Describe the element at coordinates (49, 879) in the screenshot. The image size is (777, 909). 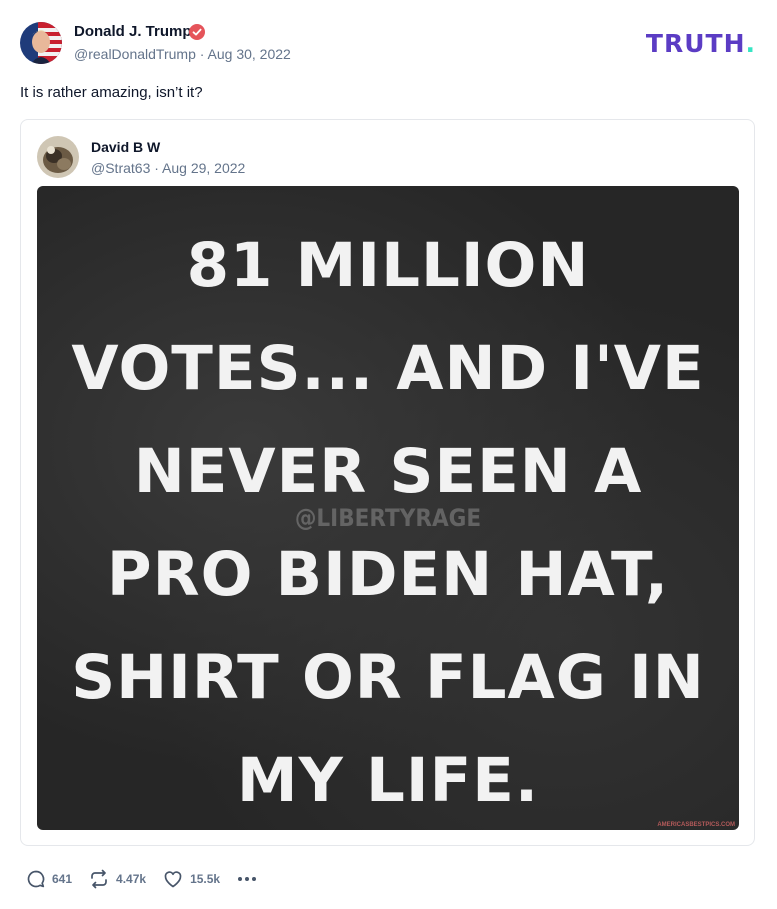
I see `reply-button: 641` at that location.